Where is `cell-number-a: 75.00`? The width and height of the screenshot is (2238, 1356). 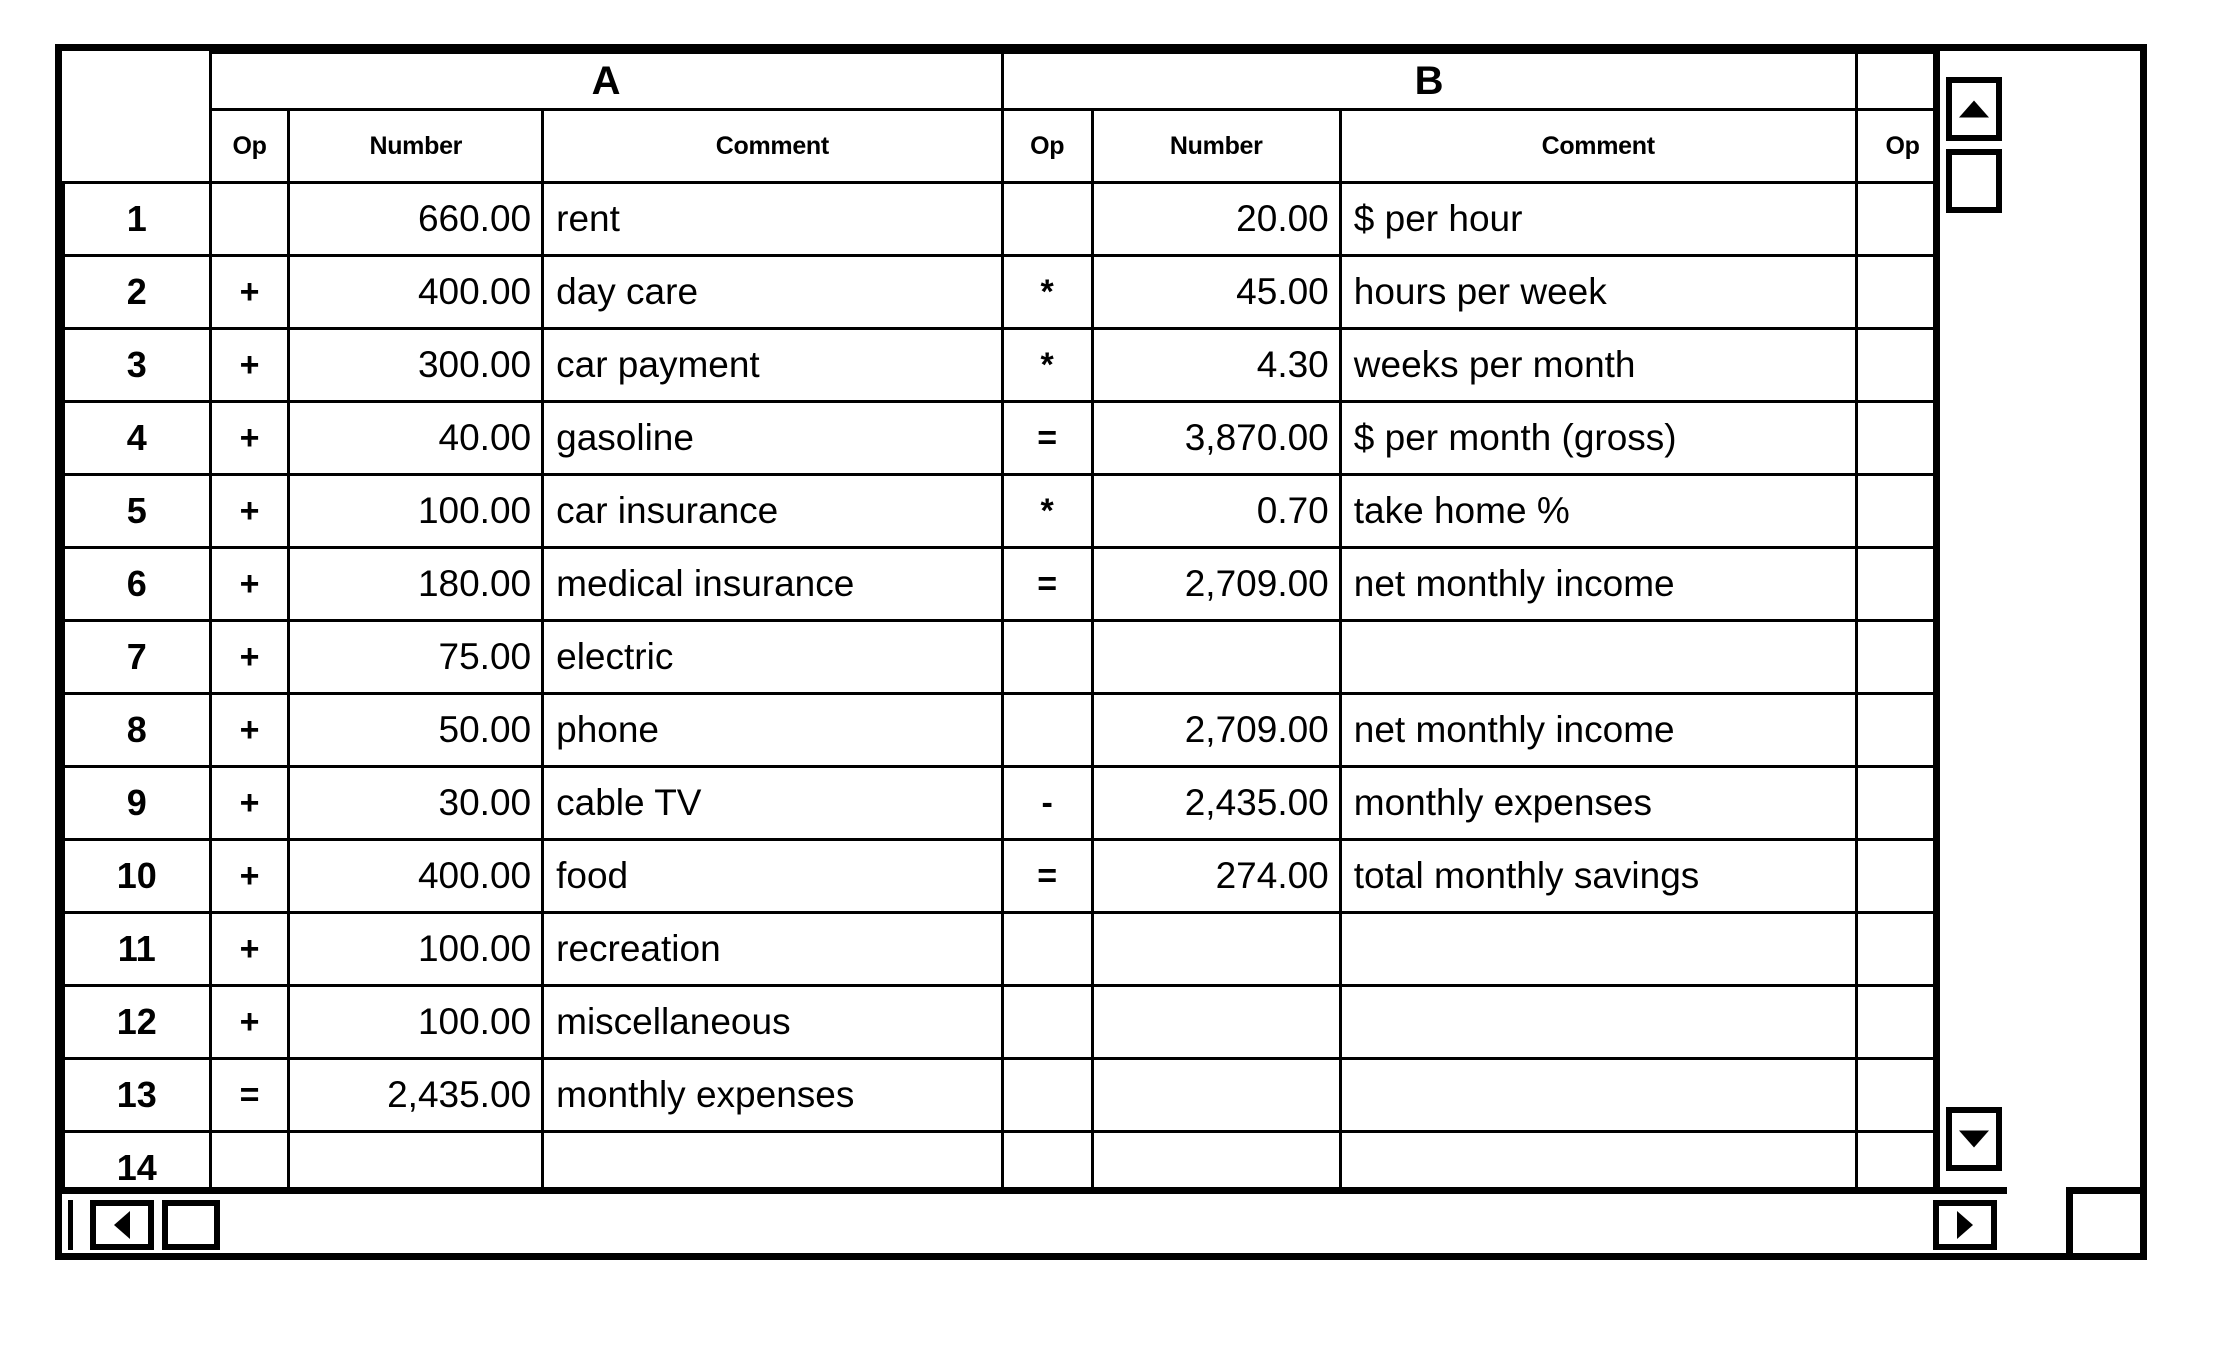 cell-number-a: 75.00 is located at coordinates (416, 657).